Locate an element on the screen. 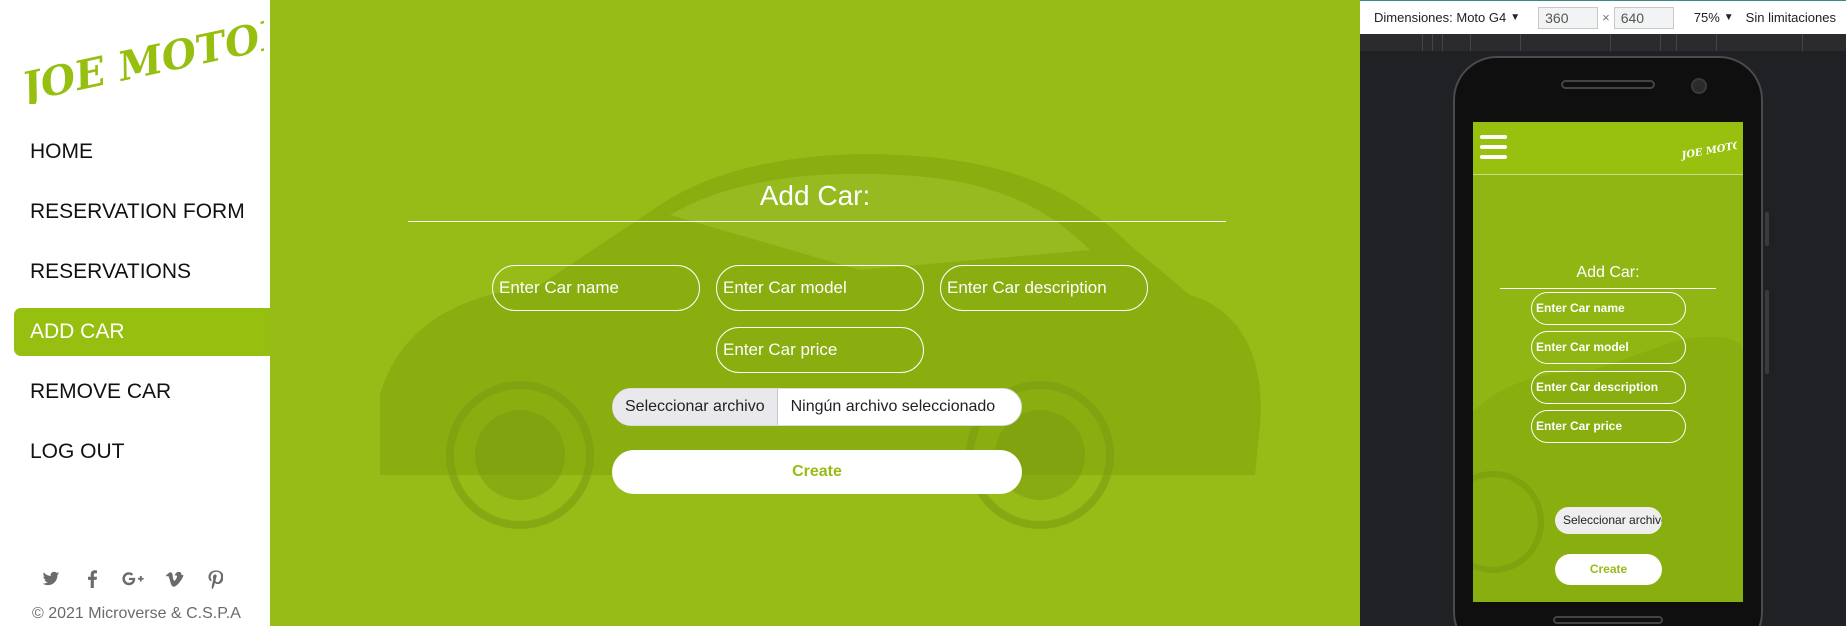  mobile-brand-logo: JOE MOTORS is located at coordinates (1708, 149).